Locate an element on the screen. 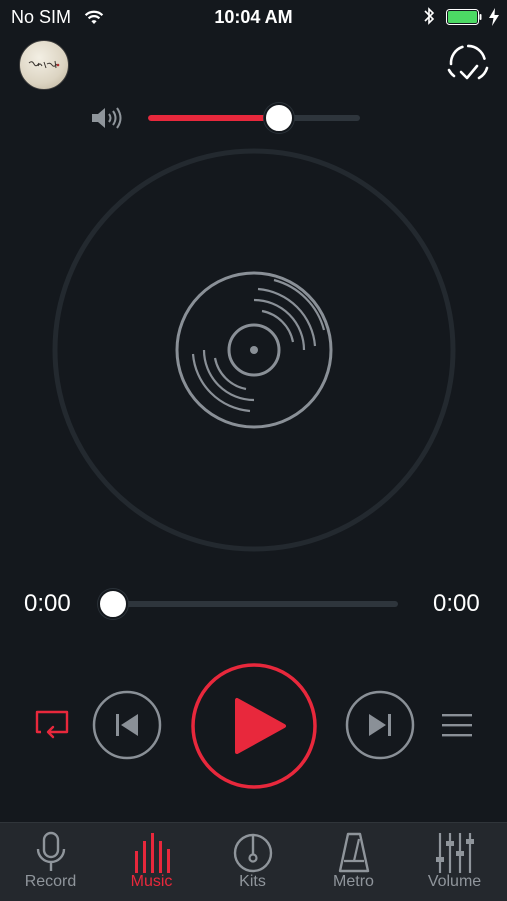 This screenshot has height=901, width=507. tab-label: Metro is located at coordinates (353, 881).